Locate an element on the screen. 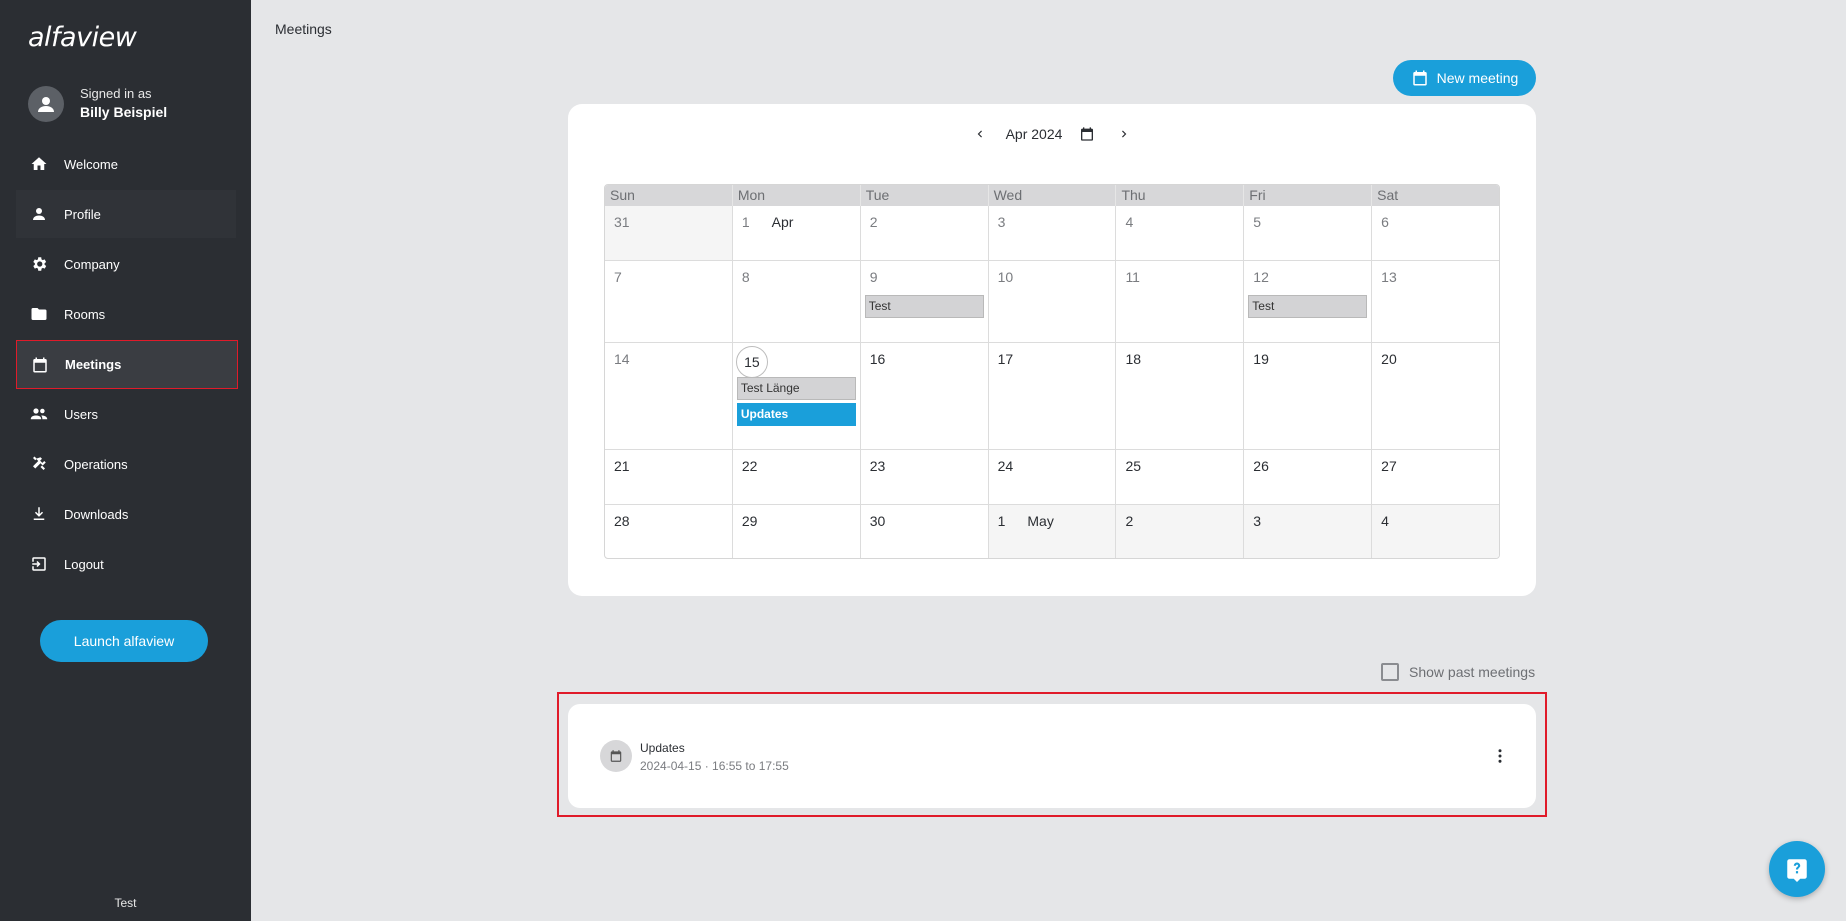  next-month-button is located at coordinates (1124, 134).